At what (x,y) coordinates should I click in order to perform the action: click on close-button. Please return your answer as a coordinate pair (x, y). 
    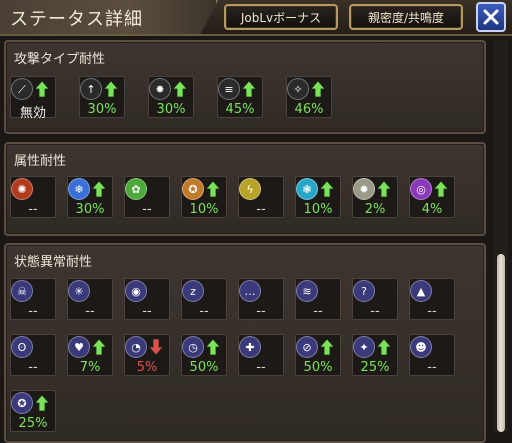
    Looking at the image, I should click on (491, 17).